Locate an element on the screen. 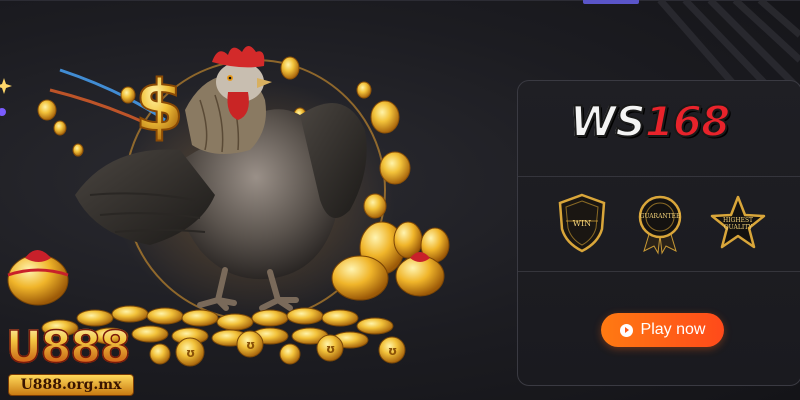  guarantee-badge-label: GUARANTEE is located at coordinates (660, 216).